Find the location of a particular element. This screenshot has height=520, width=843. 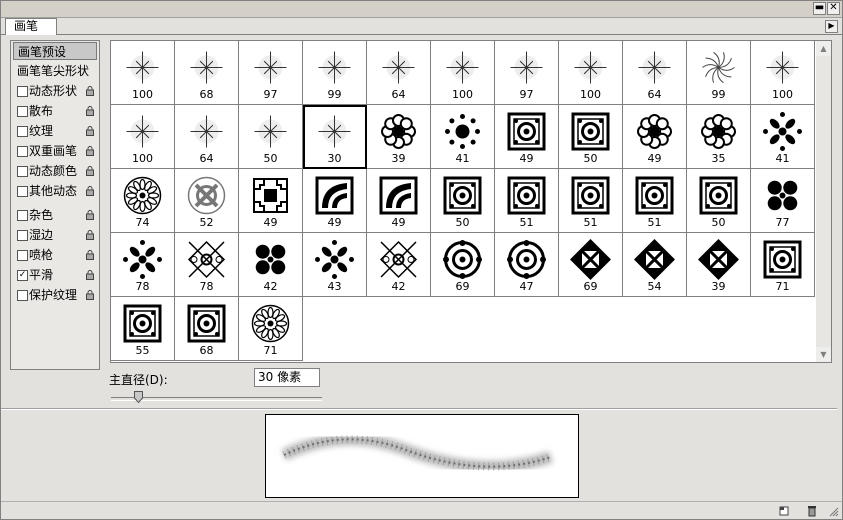

sidebar-item: 动态颜色 is located at coordinates (55, 171).